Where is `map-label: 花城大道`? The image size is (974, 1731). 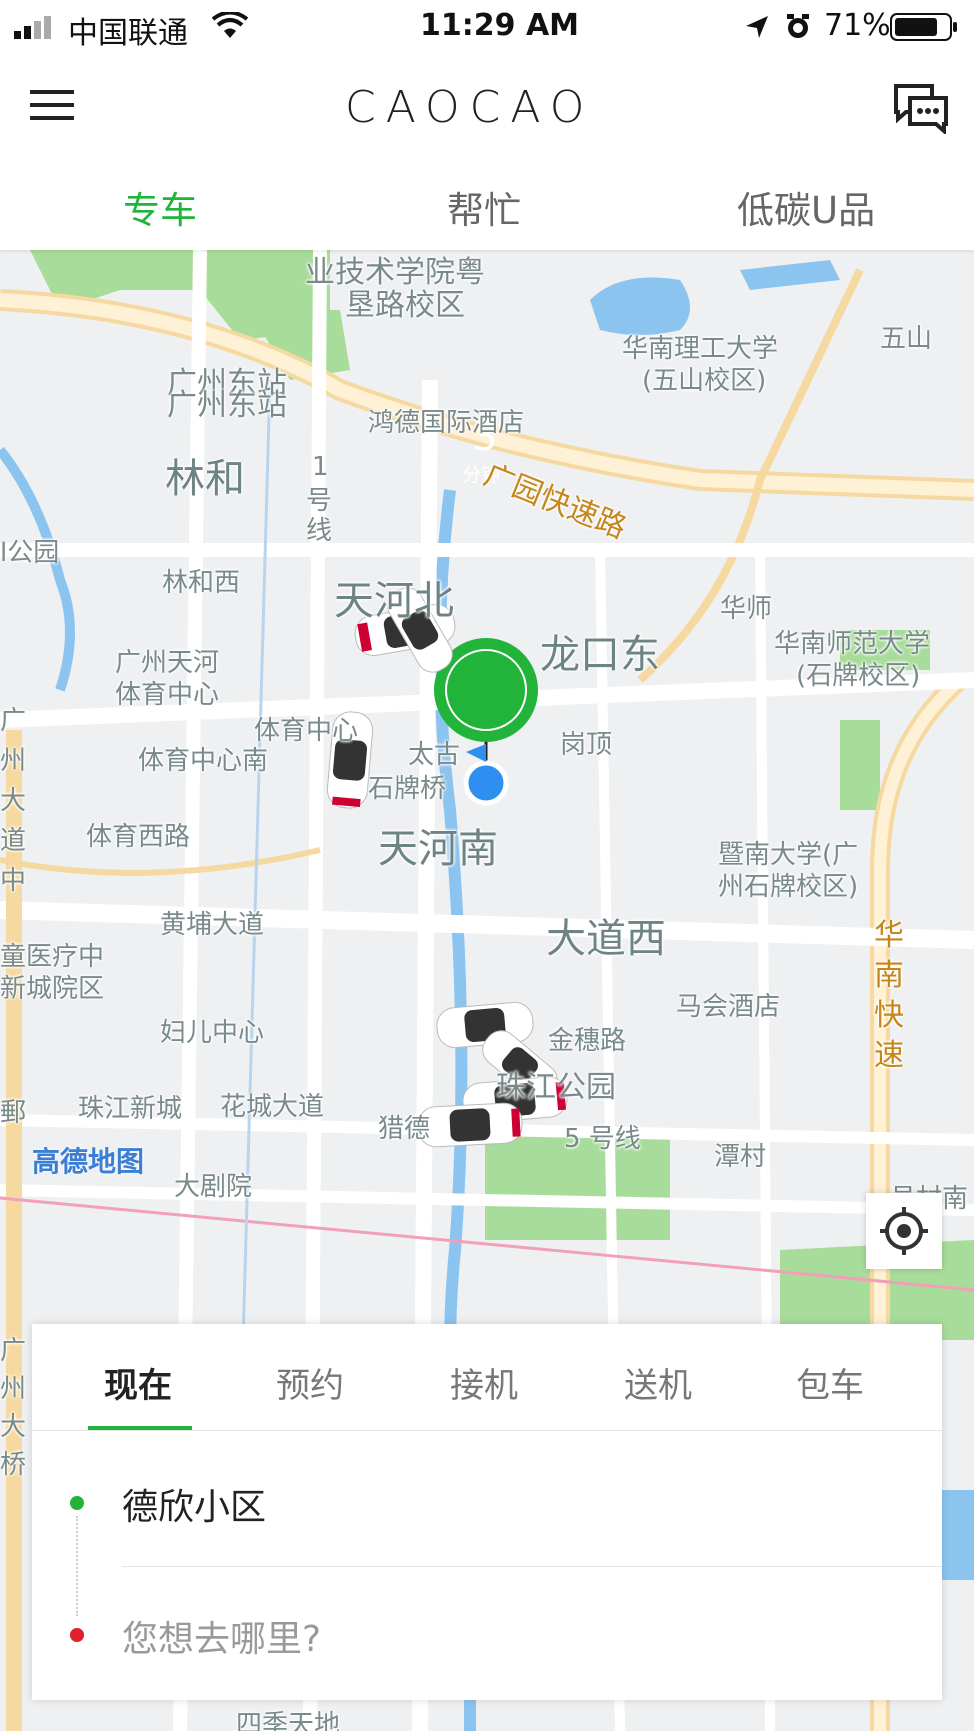 map-label: 花城大道 is located at coordinates (272, 1107).